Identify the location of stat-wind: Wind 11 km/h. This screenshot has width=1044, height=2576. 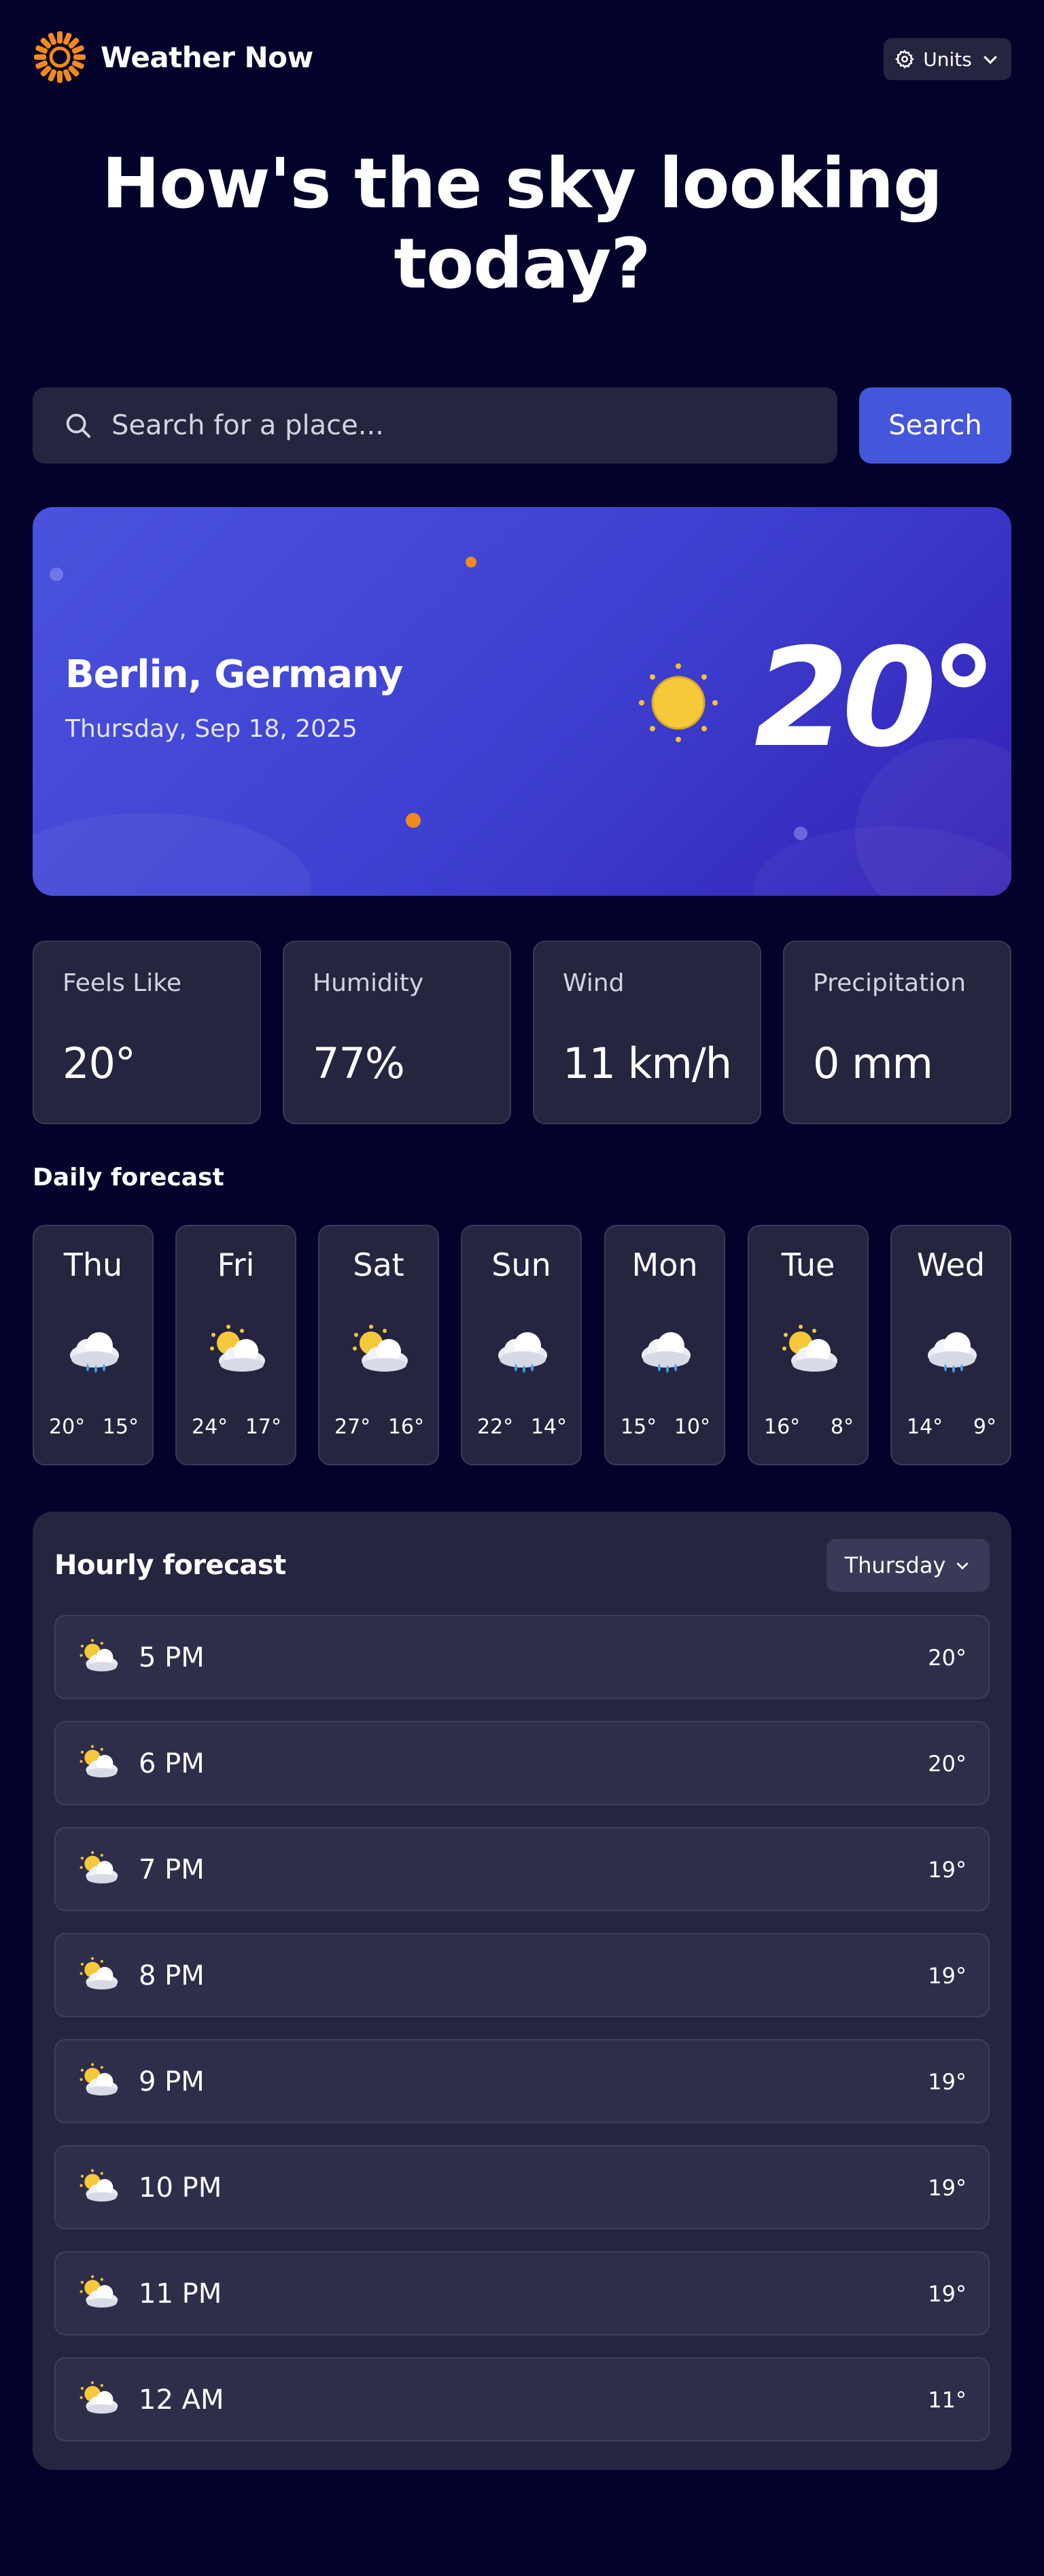
(647, 1032).